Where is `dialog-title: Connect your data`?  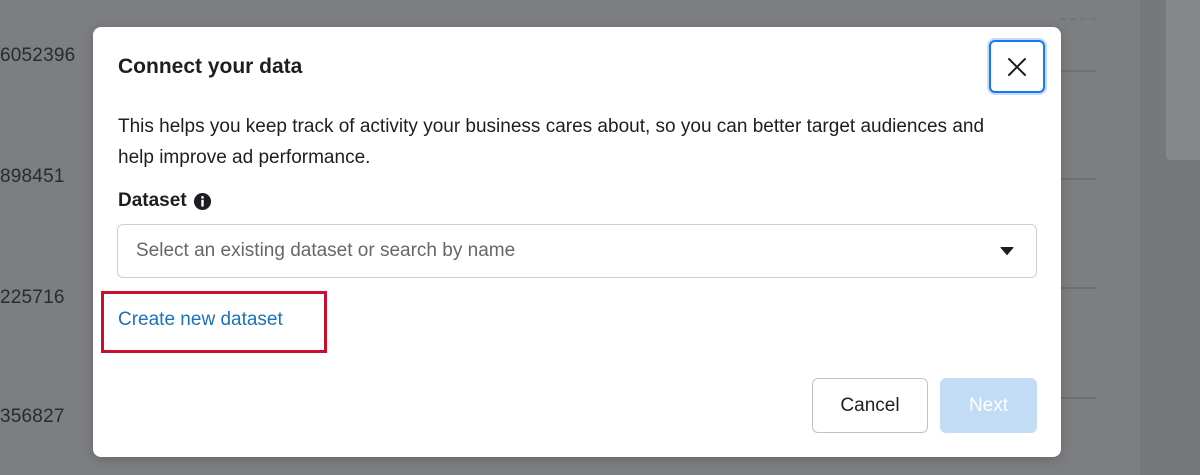
dialog-title: Connect your data is located at coordinates (210, 66).